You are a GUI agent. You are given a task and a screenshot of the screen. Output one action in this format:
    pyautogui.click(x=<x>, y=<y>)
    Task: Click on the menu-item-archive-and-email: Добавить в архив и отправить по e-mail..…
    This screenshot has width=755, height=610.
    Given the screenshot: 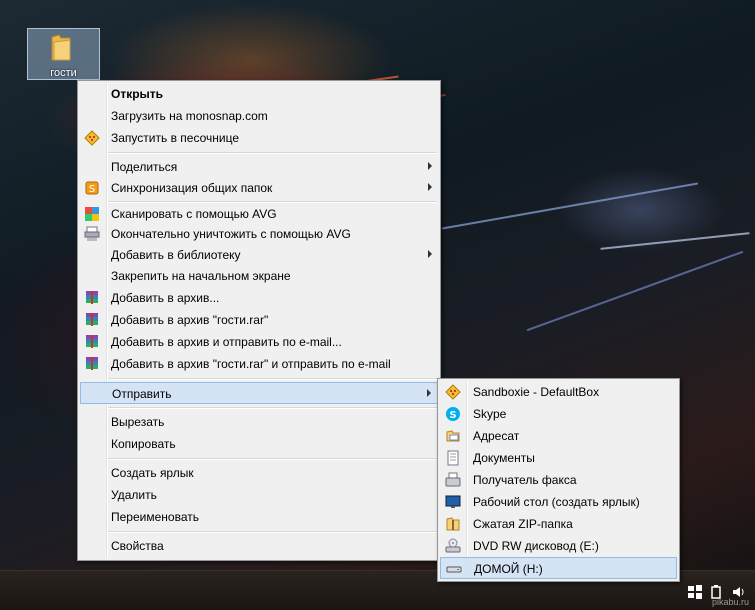 What is the action you would take?
    pyautogui.click(x=259, y=342)
    